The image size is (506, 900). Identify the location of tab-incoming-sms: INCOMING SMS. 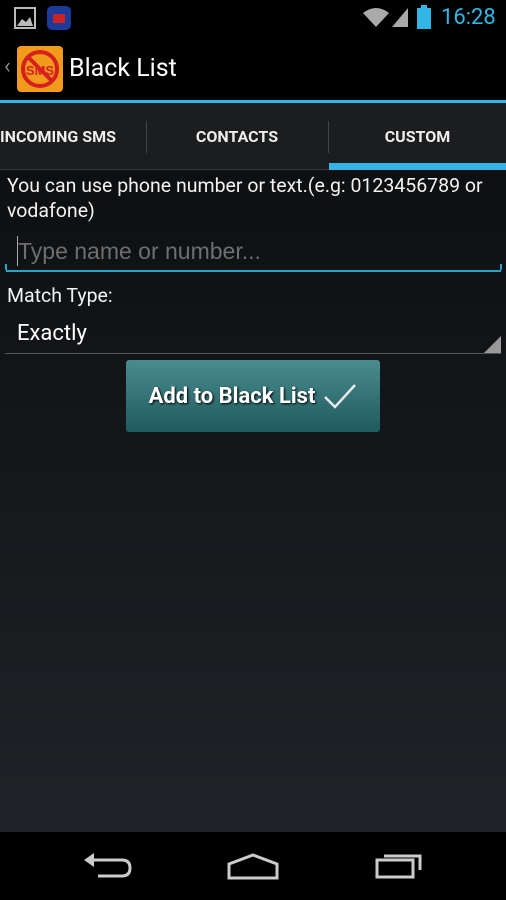
(73, 136).